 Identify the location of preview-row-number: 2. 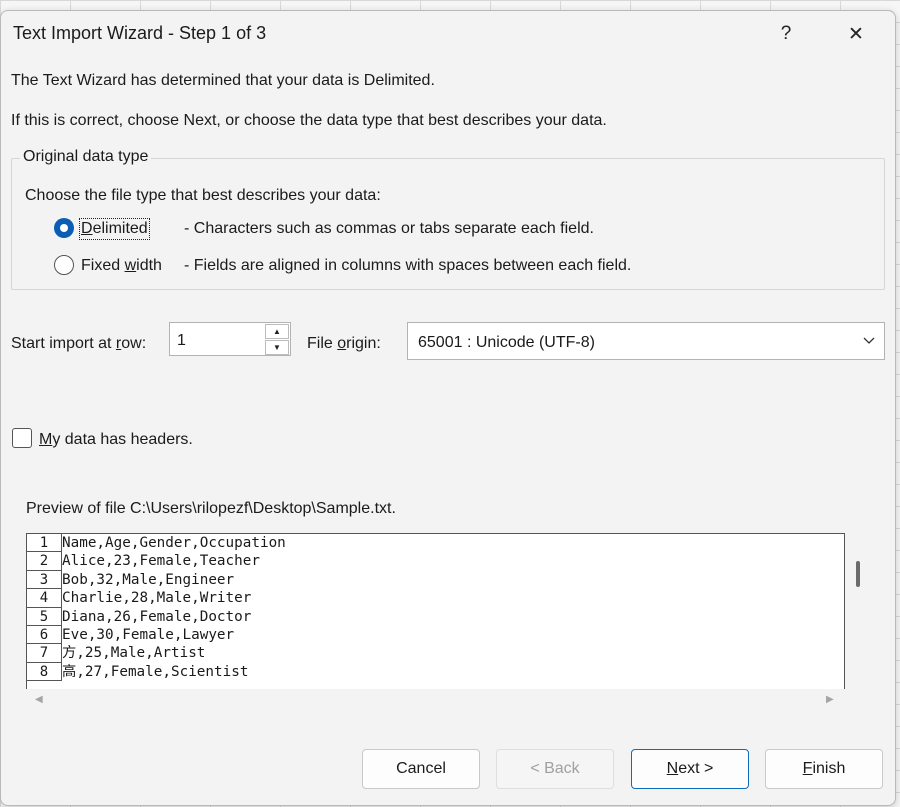
(44, 561).